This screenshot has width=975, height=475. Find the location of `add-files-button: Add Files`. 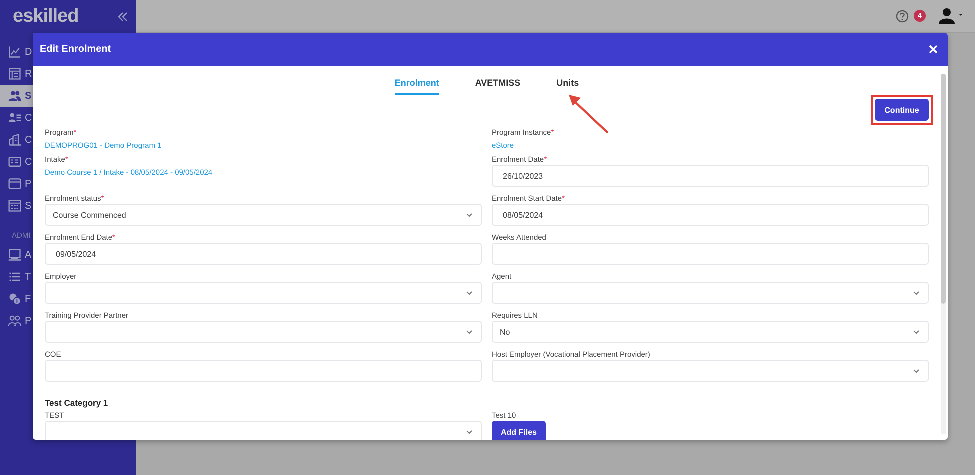

add-files-button: Add Files is located at coordinates (519, 430).